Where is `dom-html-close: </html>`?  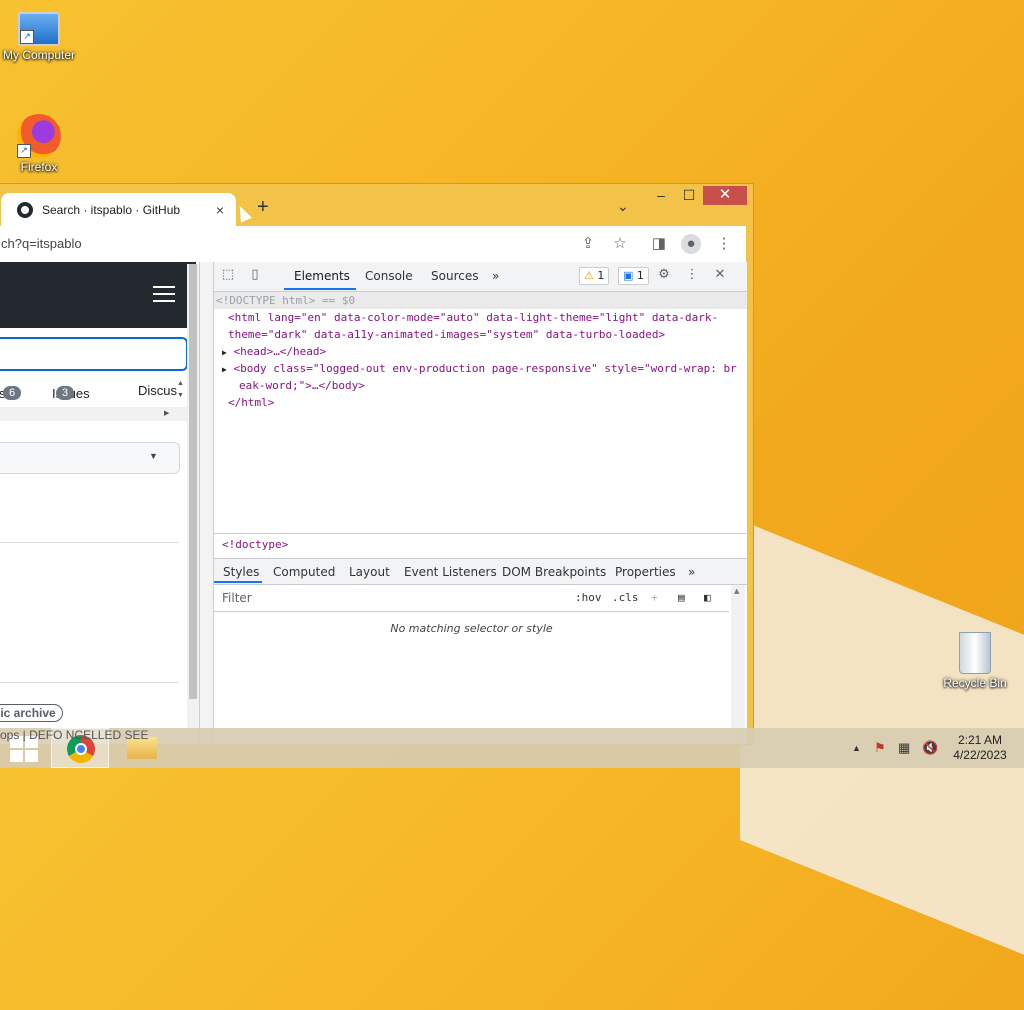 dom-html-close: </html> is located at coordinates (251, 402).